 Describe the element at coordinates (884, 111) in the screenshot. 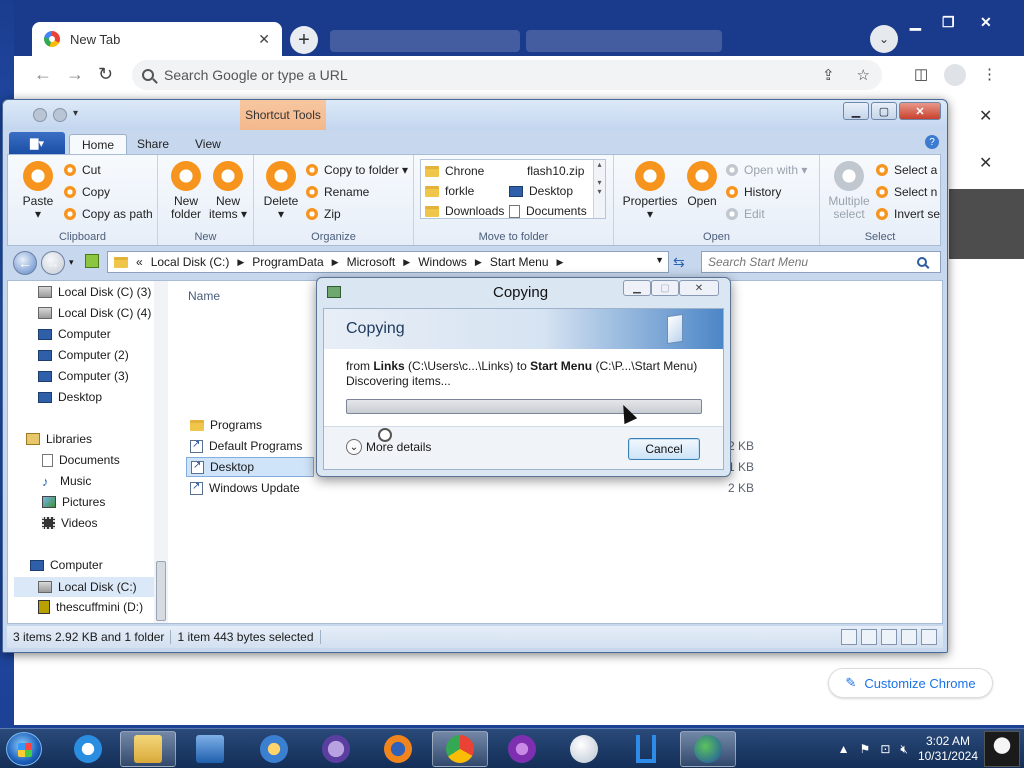

I see `maximize-button: ▢` at that location.